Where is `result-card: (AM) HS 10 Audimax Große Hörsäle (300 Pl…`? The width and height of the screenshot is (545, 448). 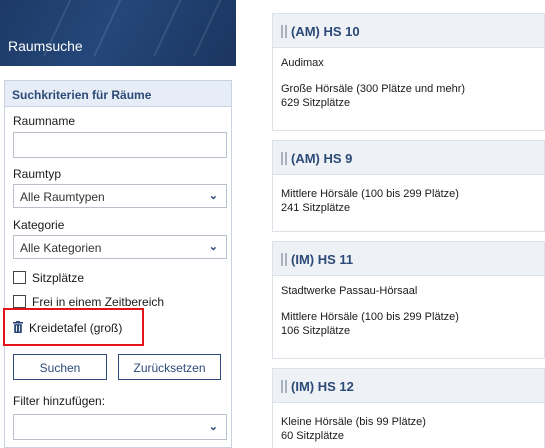 result-card: (AM) HS 10 Audimax Große Hörsäle (300 Pl… is located at coordinates (408, 72).